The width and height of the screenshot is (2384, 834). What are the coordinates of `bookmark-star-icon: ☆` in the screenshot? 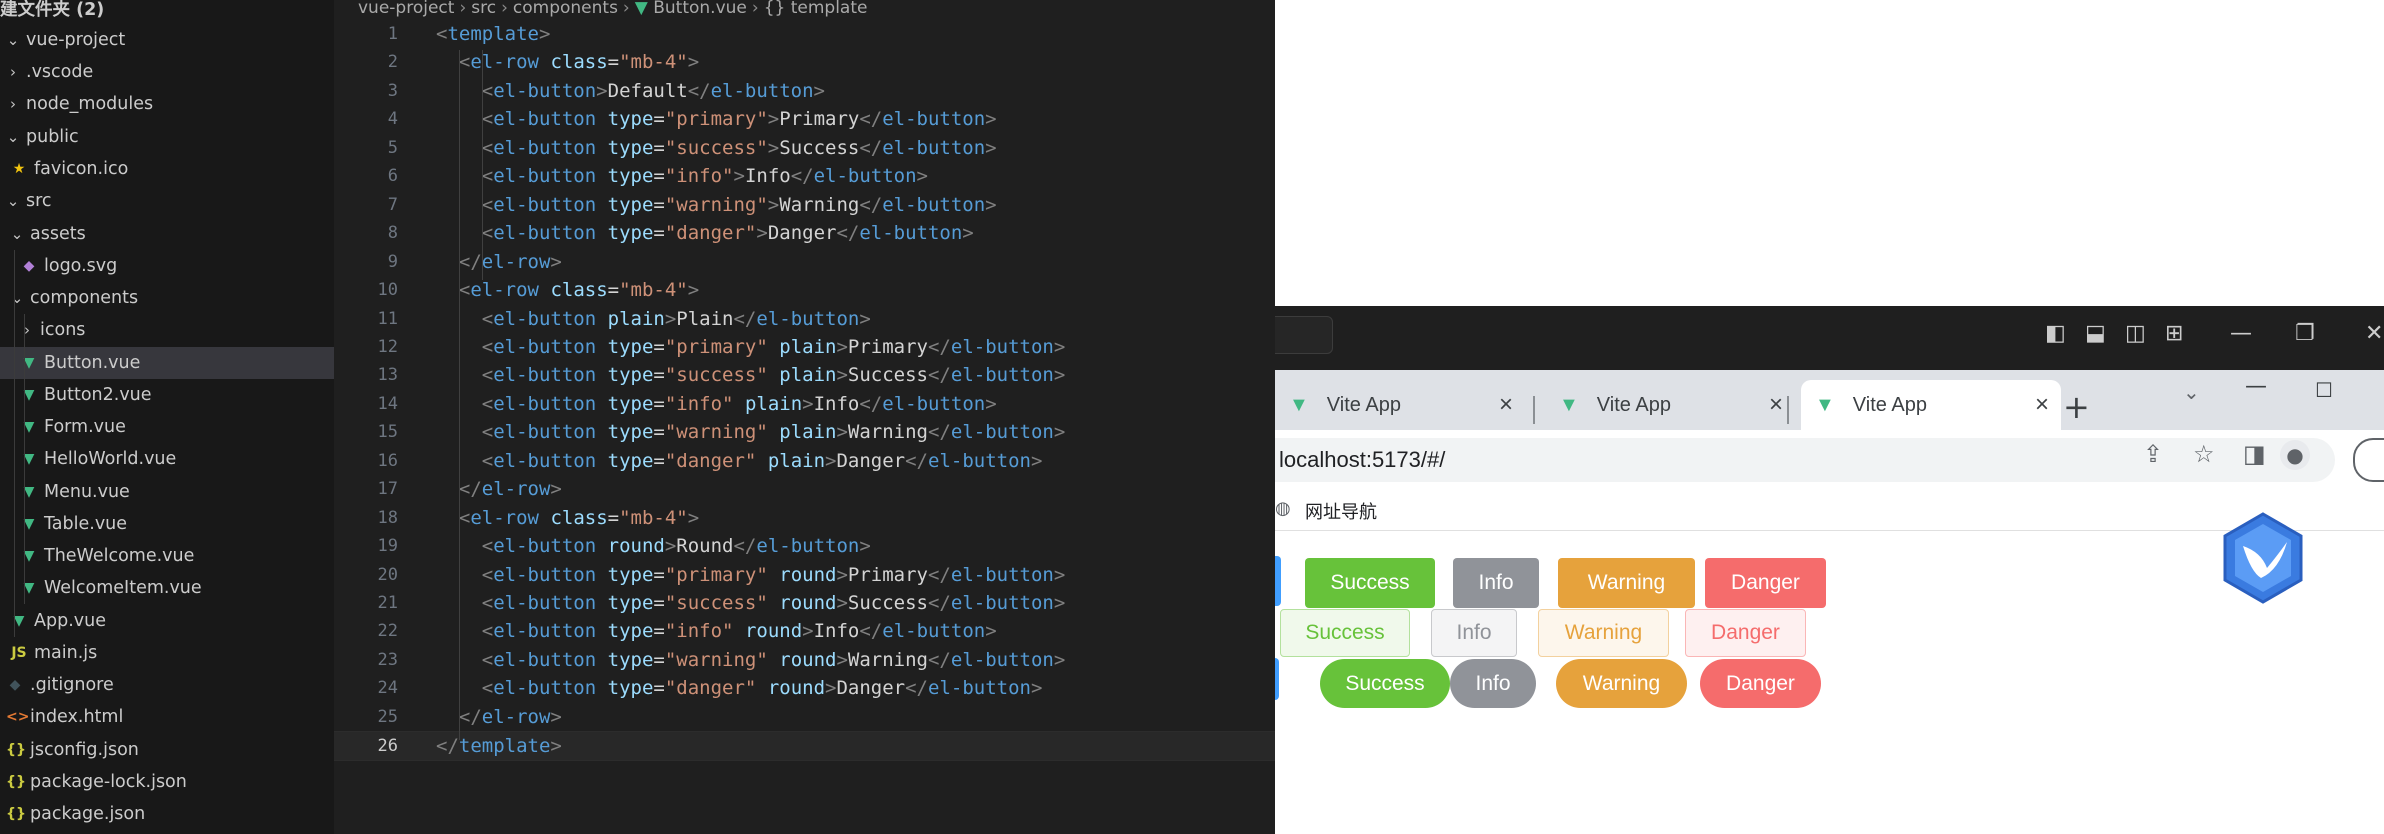 It's located at (2204, 454).